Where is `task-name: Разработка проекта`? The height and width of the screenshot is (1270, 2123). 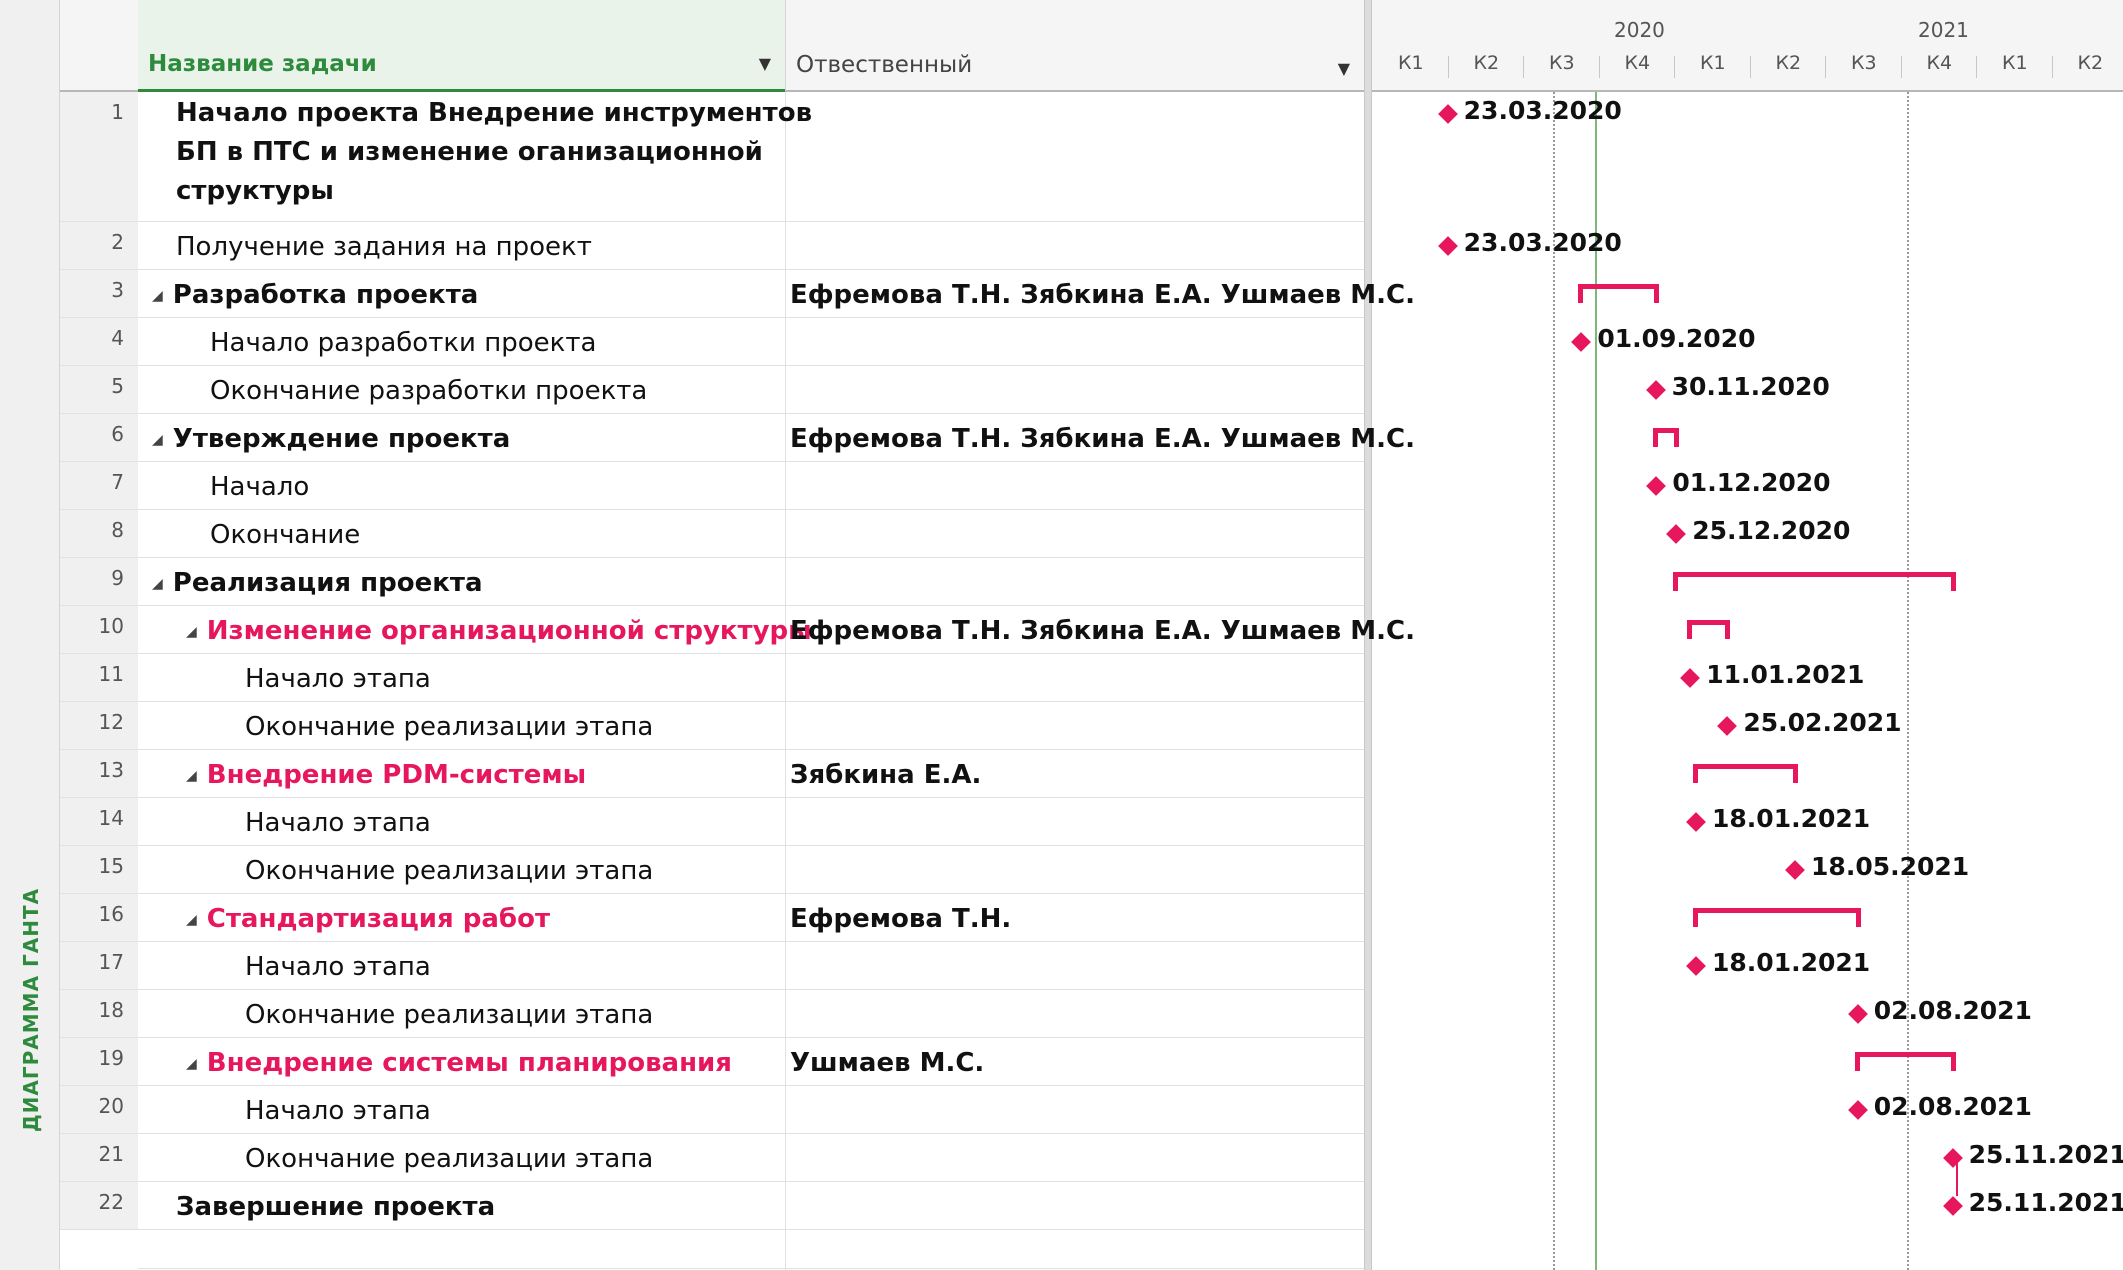 task-name: Разработка проекта is located at coordinates (325, 295).